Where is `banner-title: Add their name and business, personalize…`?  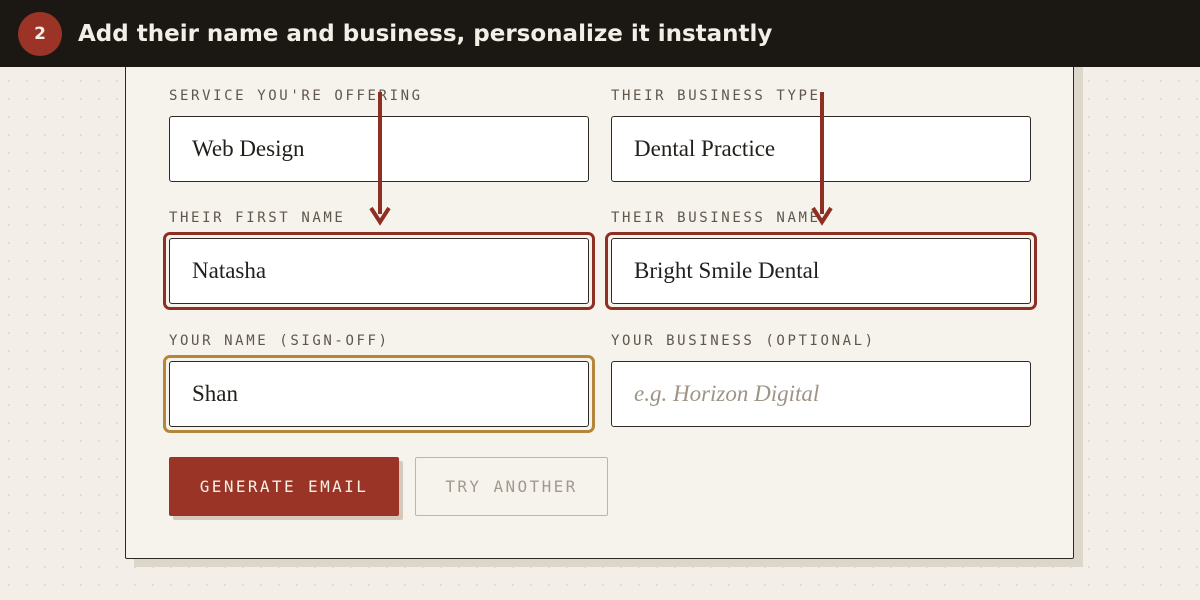
banner-title: Add their name and business, personalize… is located at coordinates (425, 34).